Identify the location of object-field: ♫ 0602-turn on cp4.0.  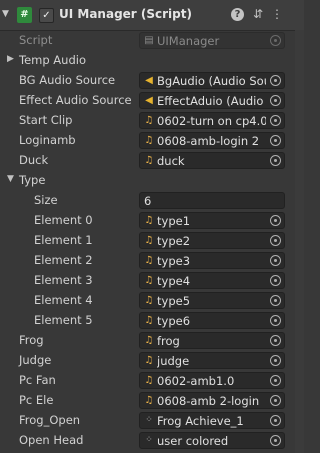
(212, 120).